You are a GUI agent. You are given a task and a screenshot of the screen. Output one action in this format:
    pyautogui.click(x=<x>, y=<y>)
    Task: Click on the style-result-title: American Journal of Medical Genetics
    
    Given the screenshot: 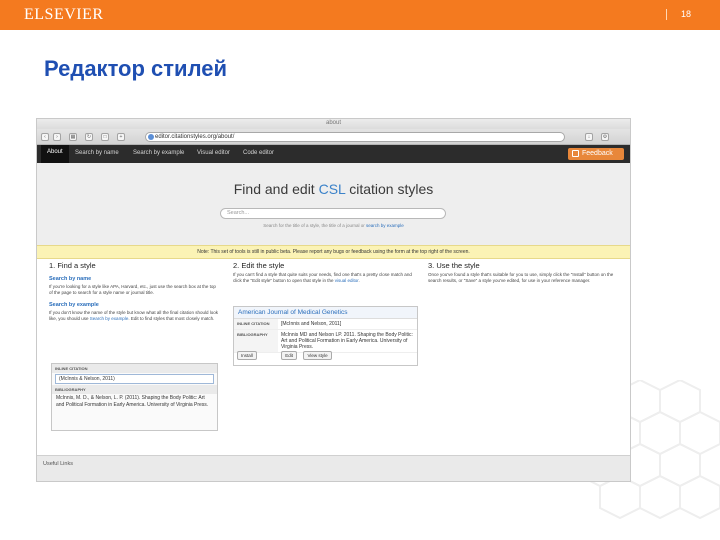 What is the action you would take?
    pyautogui.click(x=325, y=313)
    